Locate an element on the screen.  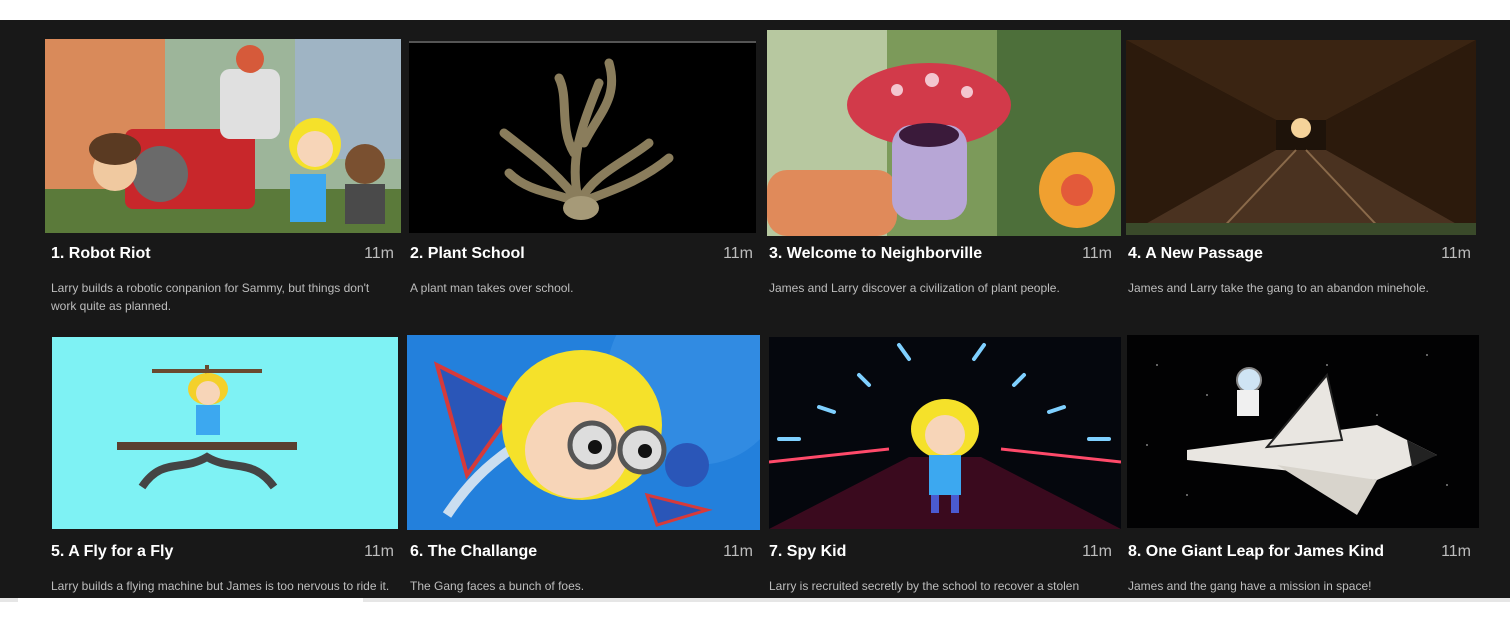
episode-thumbnail-neighborville is located at coordinates (944, 133).